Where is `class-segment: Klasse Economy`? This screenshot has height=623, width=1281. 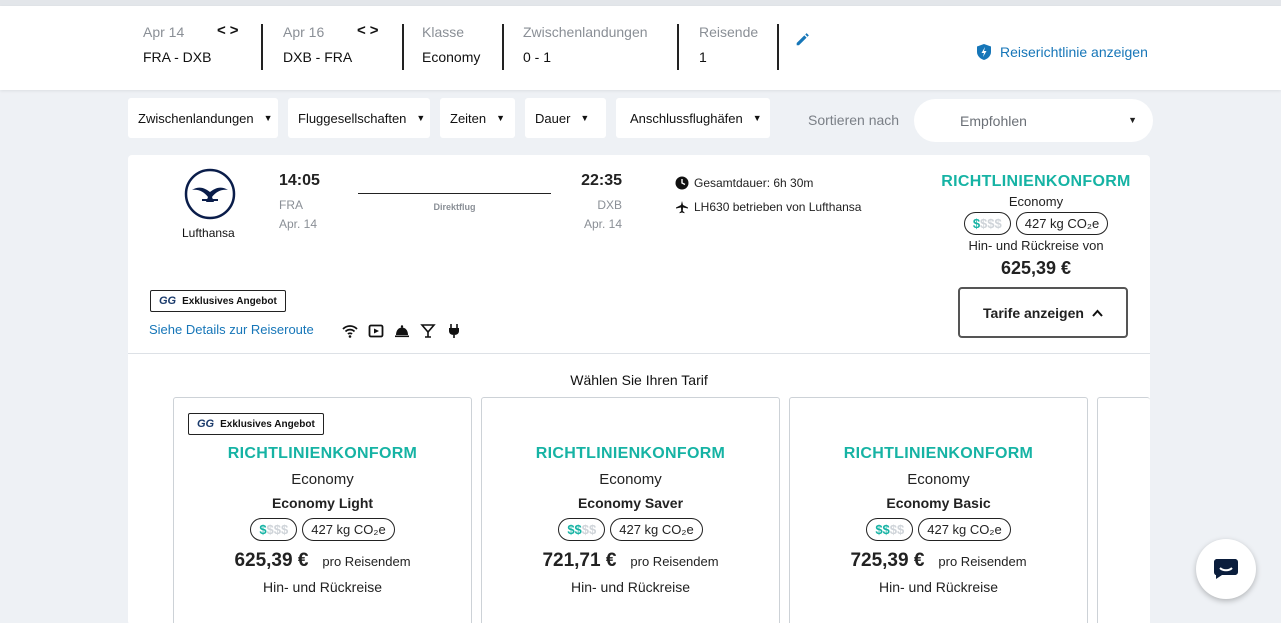
class-segment: Klasse Economy is located at coordinates (462, 47).